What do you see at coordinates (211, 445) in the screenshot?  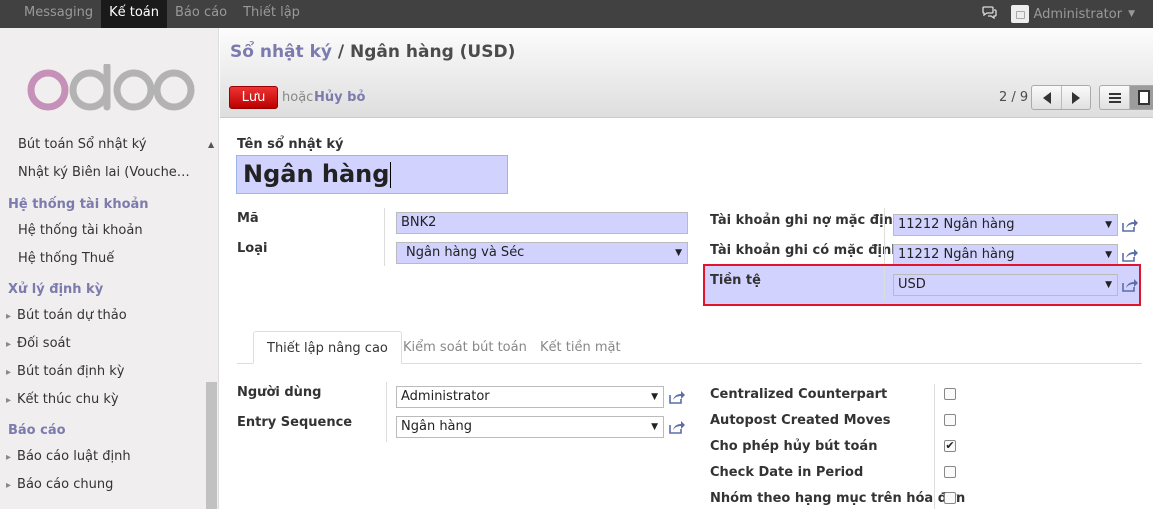 I see `sidebar-scrollbar` at bounding box center [211, 445].